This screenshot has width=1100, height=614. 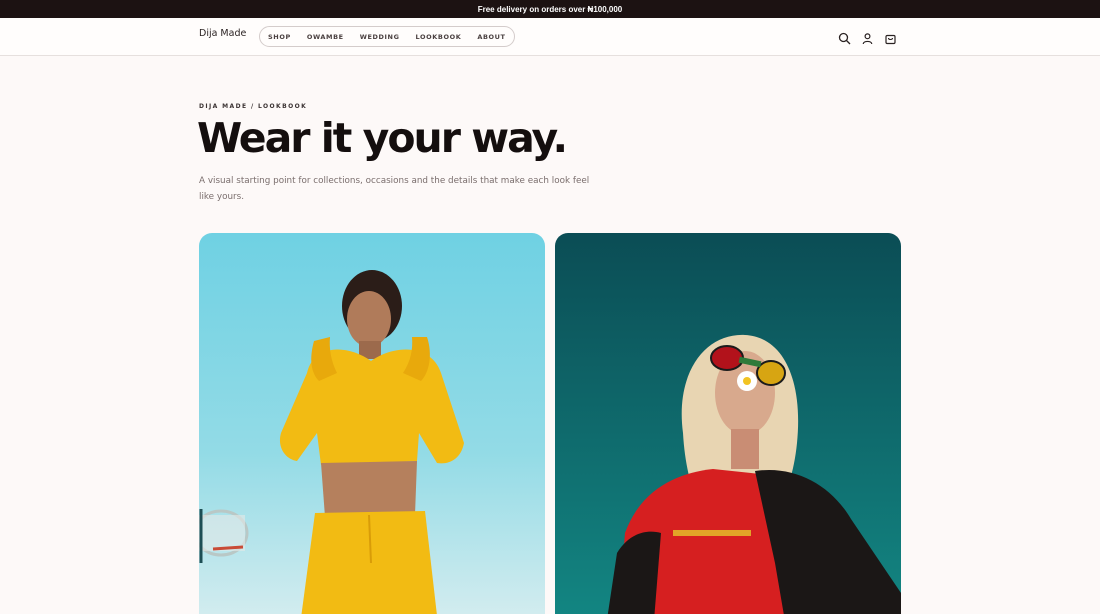 I want to click on nav-wedding: WEDDING, so click(x=380, y=37).